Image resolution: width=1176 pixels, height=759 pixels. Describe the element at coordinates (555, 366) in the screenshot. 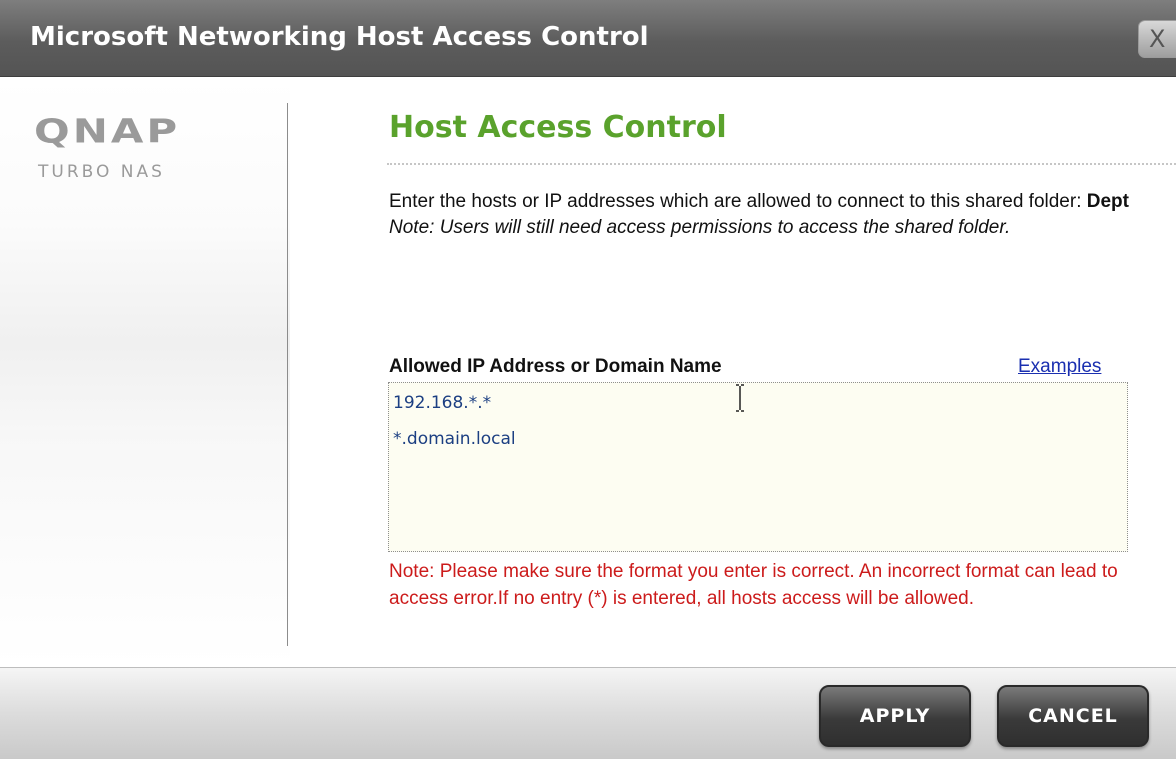

I see `allowed-list-label: Allowed IP Address or Domain Name` at that location.